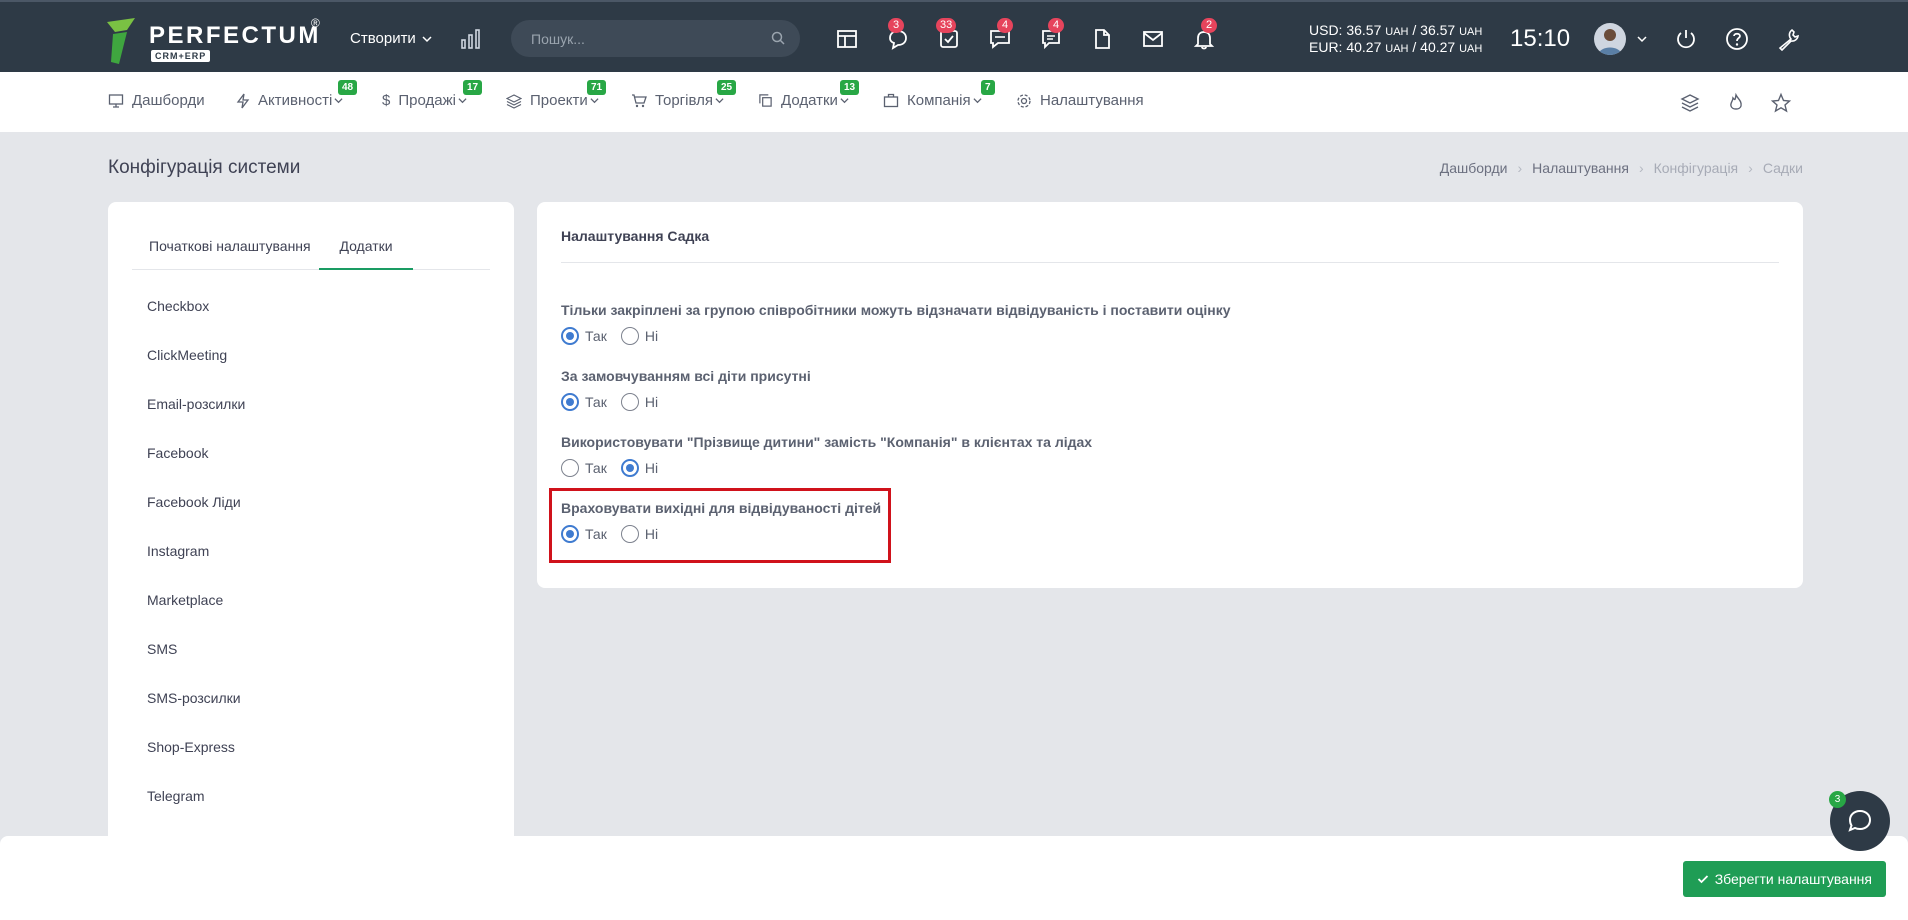 The width and height of the screenshot is (1908, 920). Describe the element at coordinates (847, 39) in the screenshot. I see `calendar-icon` at that location.